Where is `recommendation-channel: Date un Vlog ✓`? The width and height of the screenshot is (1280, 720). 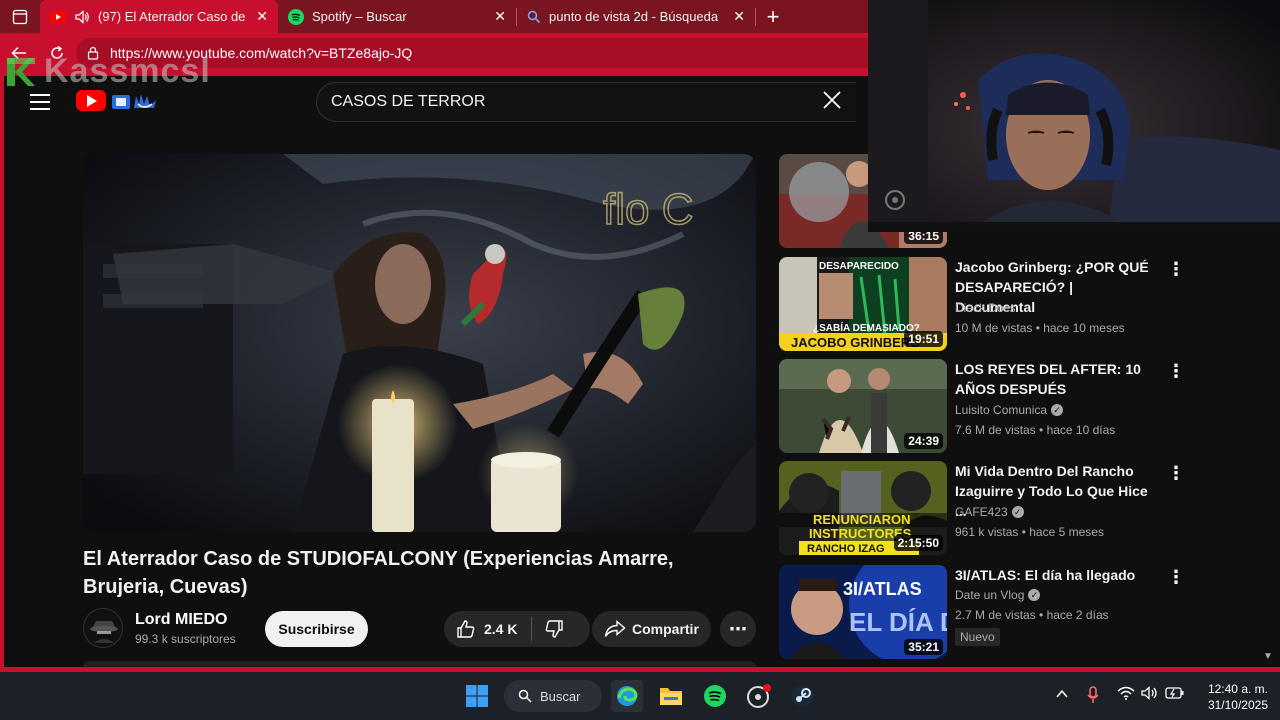
recommendation-channel: Date un Vlog ✓ is located at coordinates (998, 595).